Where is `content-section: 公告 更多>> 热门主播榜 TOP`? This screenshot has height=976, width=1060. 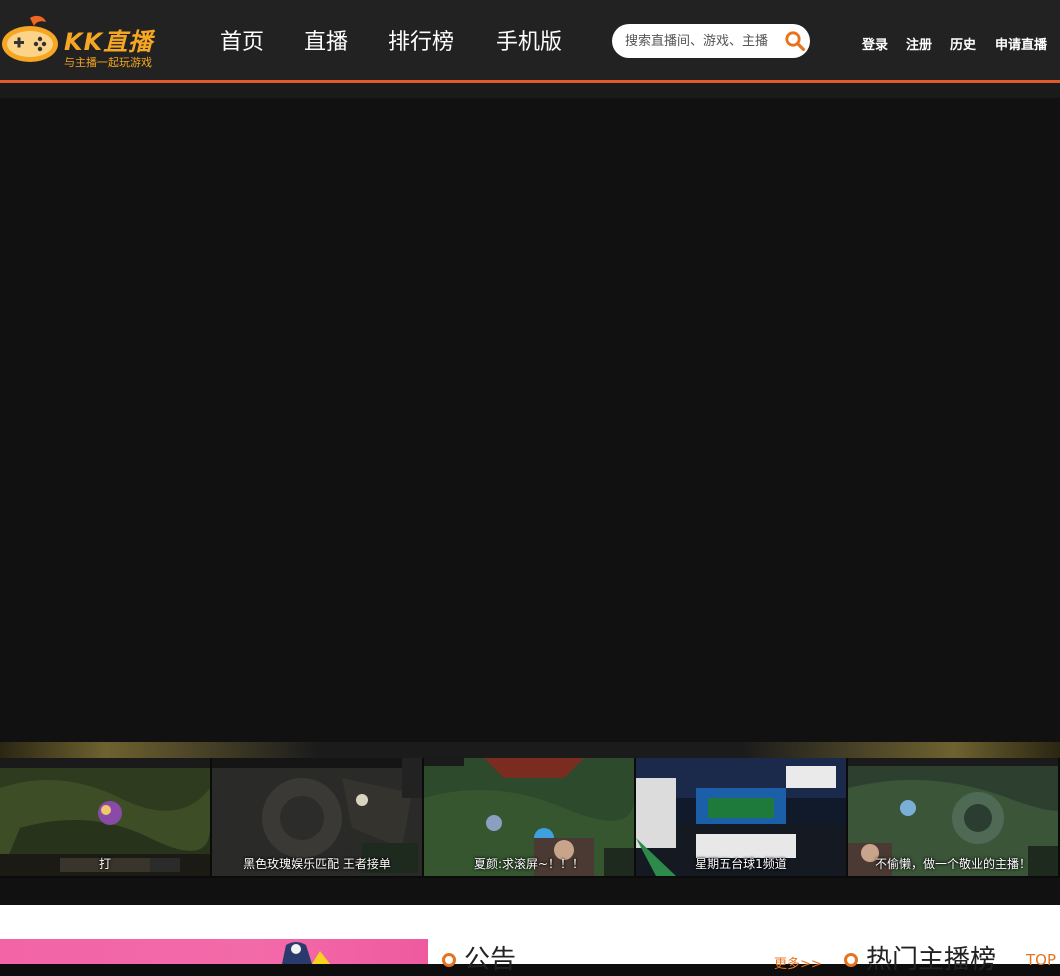
content-section: 公告 更多>> 热门主播榜 TOP is located at coordinates (530, 940).